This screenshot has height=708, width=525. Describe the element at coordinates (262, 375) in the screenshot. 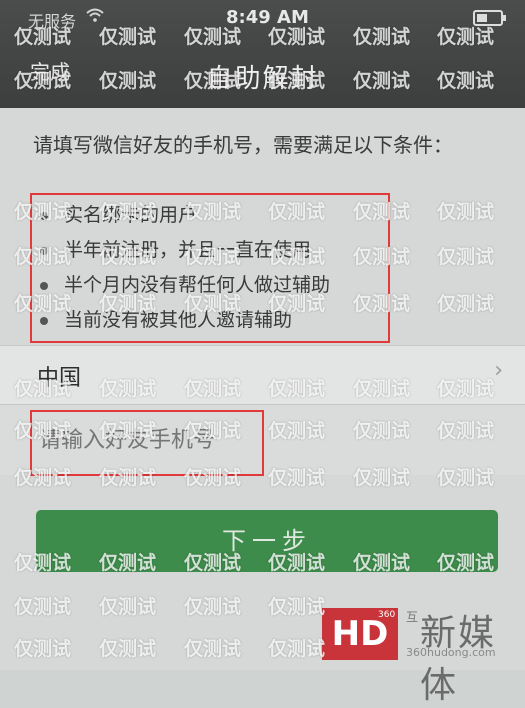

I see `region-selector: 中国 ›` at that location.